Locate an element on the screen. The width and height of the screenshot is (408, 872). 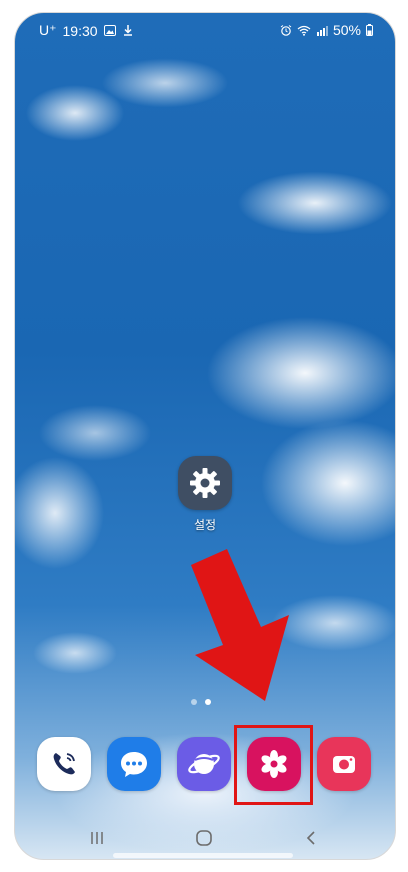
messages-app is located at coordinates (134, 764).